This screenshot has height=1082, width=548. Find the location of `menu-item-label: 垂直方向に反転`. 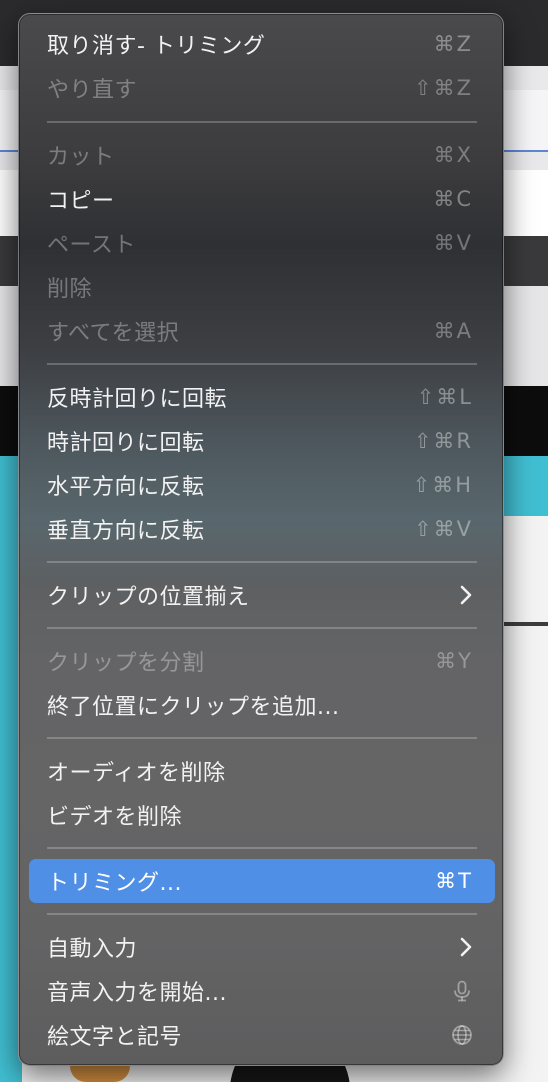

menu-item-label: 垂直方向に反転 is located at coordinates (126, 531).